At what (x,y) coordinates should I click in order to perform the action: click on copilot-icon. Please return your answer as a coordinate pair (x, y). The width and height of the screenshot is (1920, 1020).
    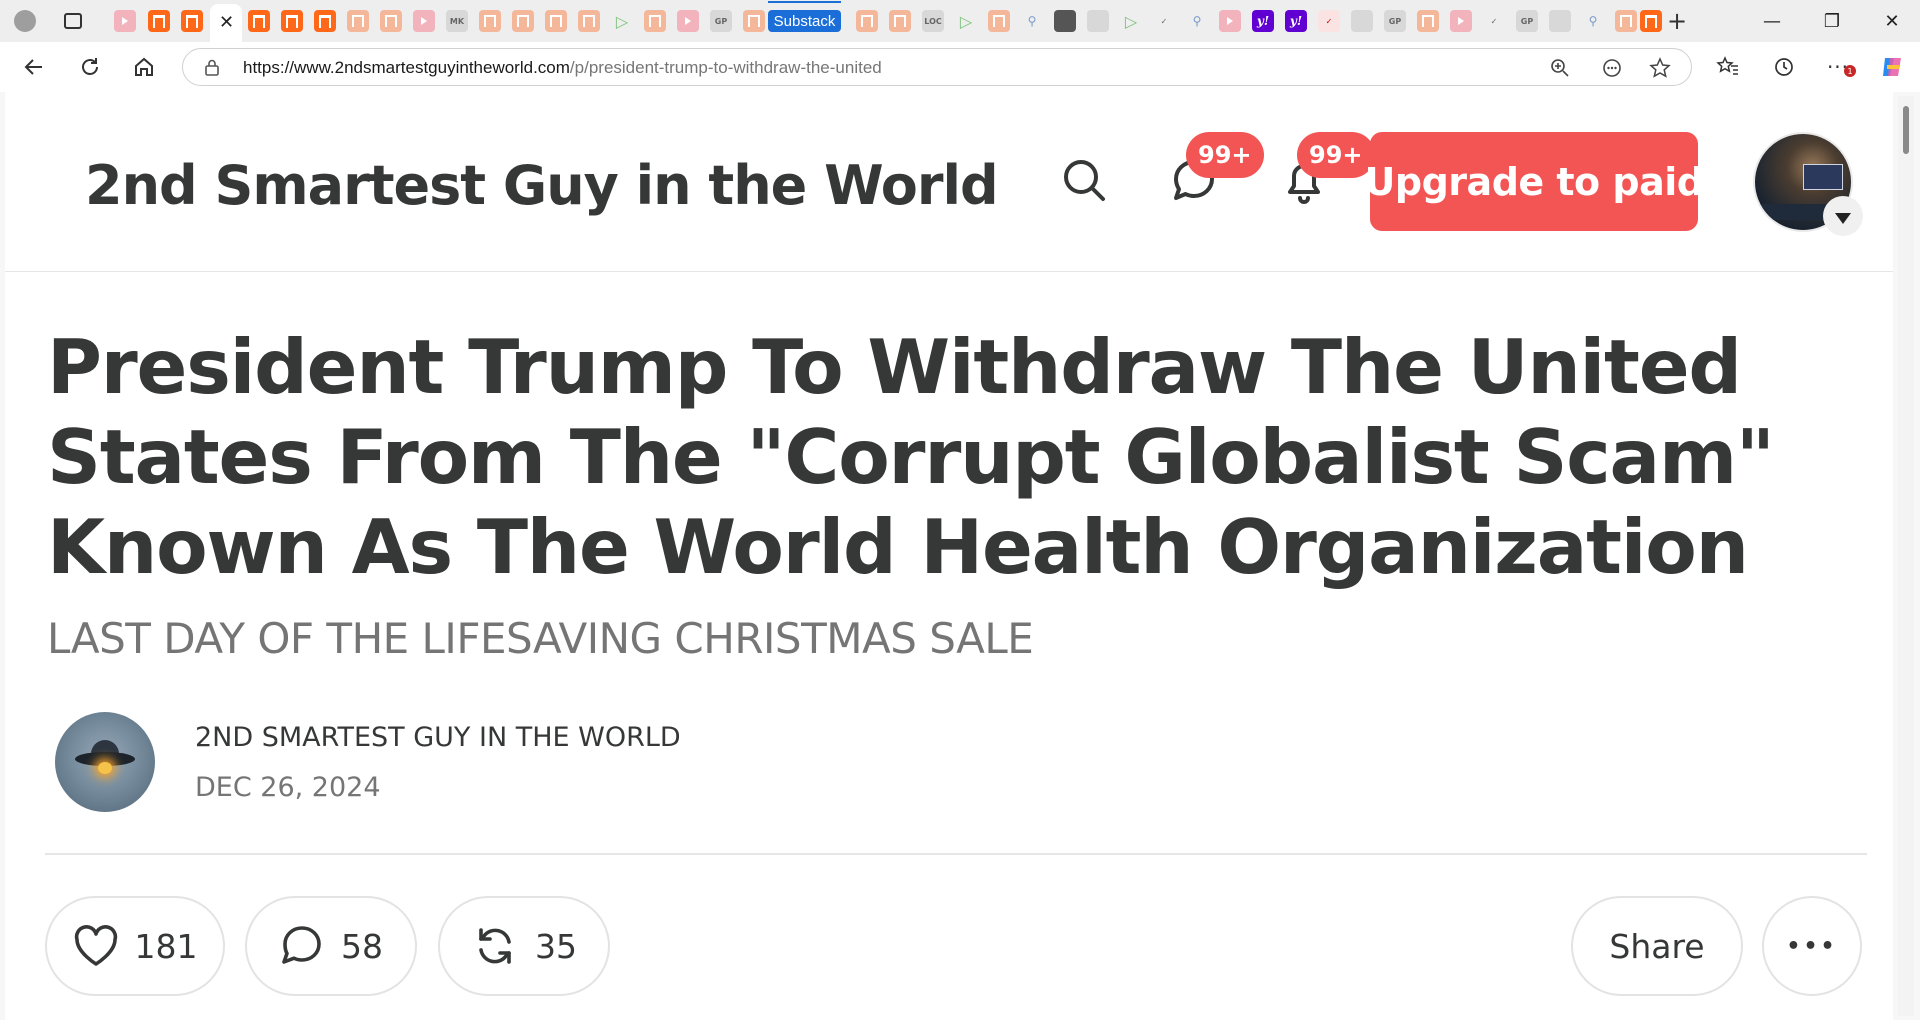
    Looking at the image, I should click on (1892, 67).